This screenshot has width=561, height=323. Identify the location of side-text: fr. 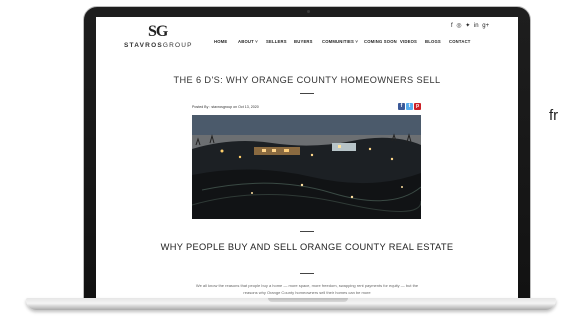
(554, 115).